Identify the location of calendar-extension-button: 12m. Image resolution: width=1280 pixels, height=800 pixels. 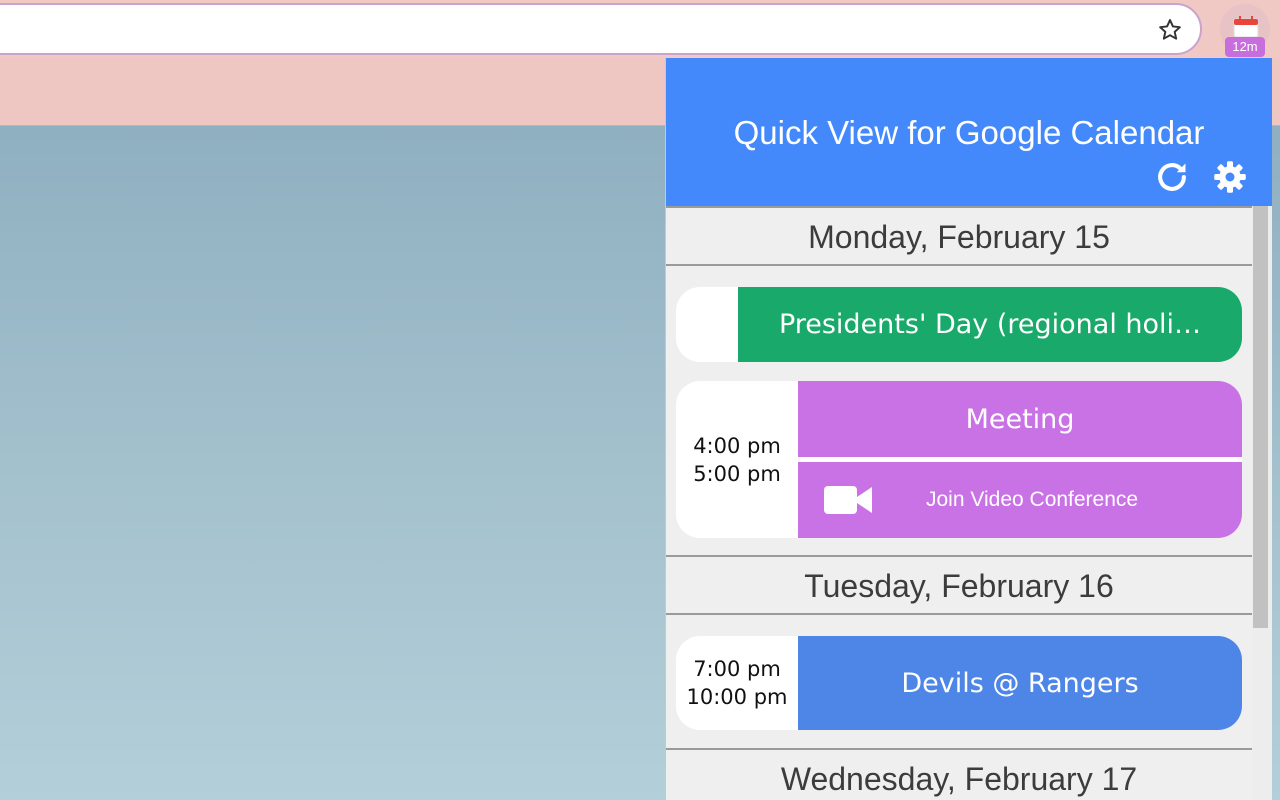
(1245, 30).